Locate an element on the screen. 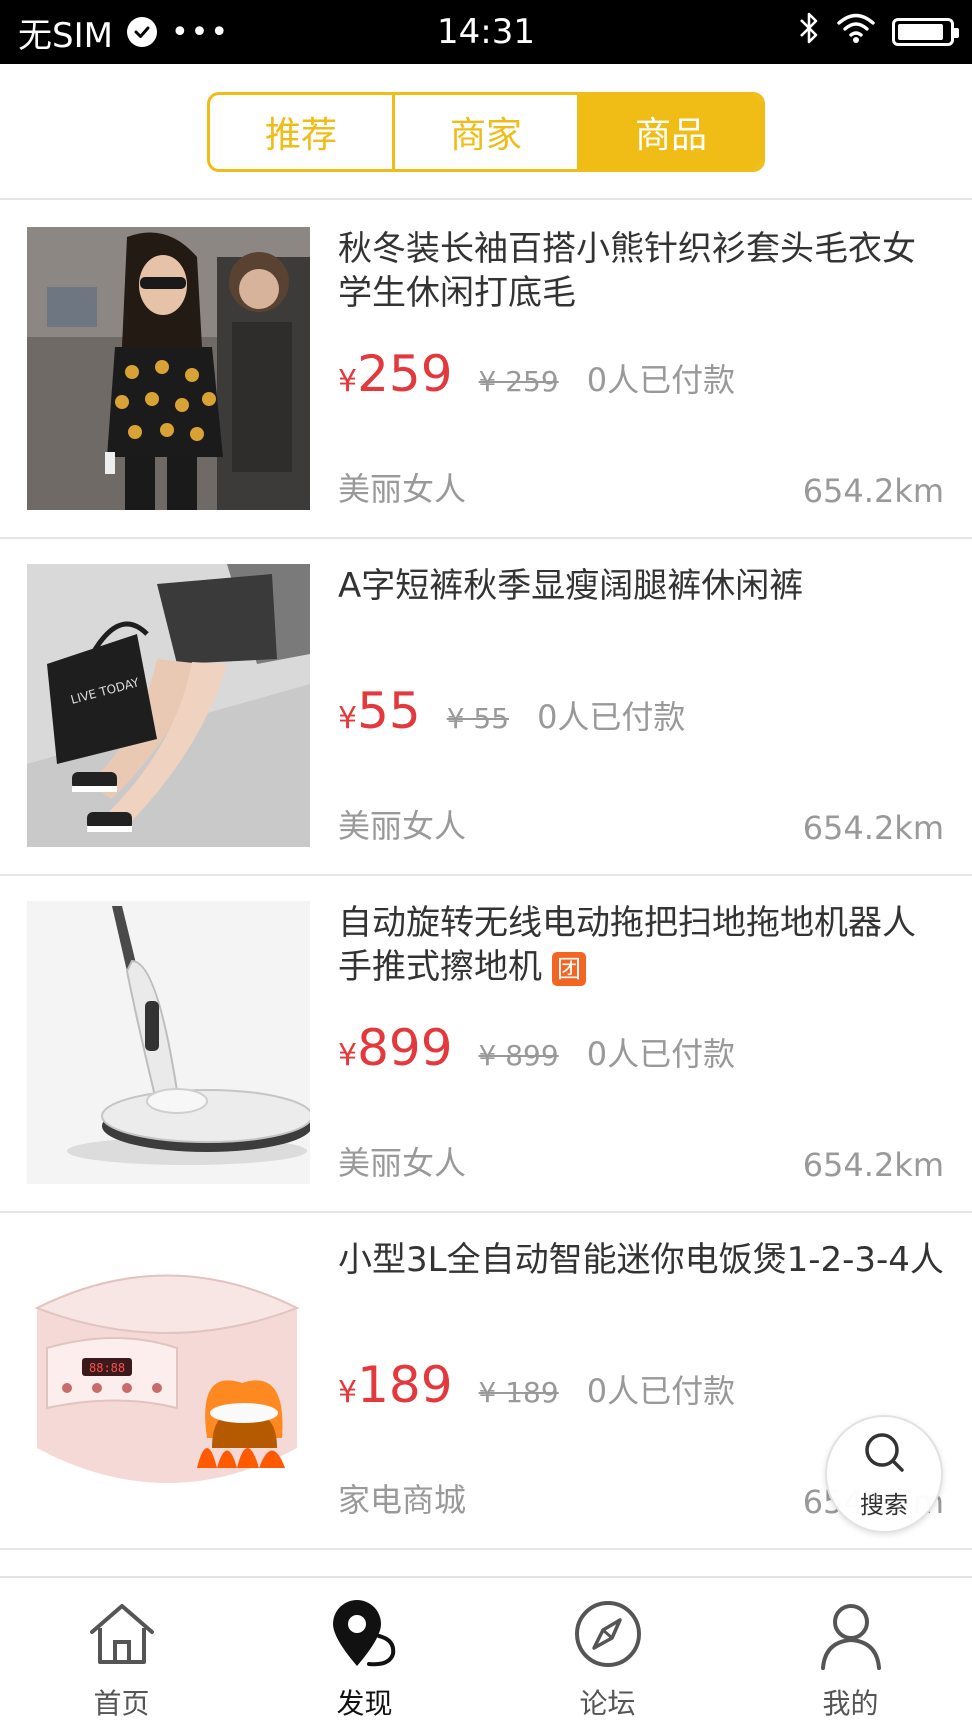 The width and height of the screenshot is (972, 1728). bottom-nav: 首页 发现 论坛 我的 is located at coordinates (486, 1652).